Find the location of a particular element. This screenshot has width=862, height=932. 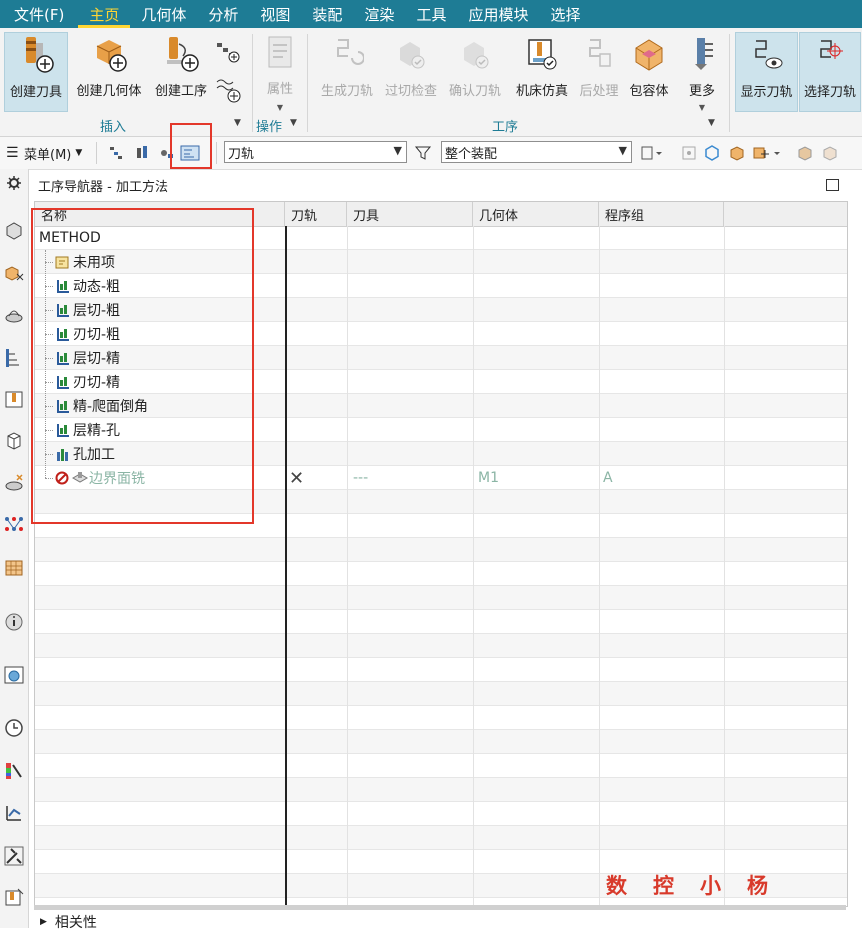

insert-group-dropdown-icon: ▼ is located at coordinates (237, 123).